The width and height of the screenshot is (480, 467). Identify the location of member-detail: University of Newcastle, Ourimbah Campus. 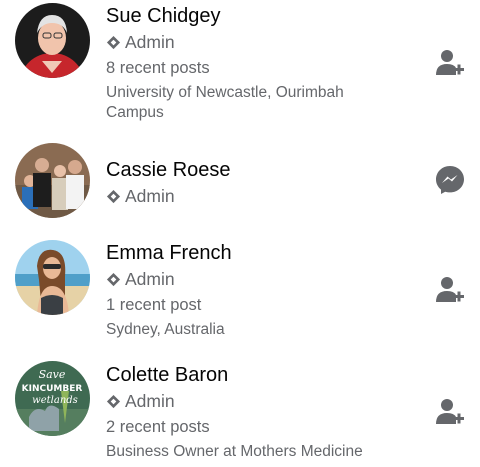
(236, 103).